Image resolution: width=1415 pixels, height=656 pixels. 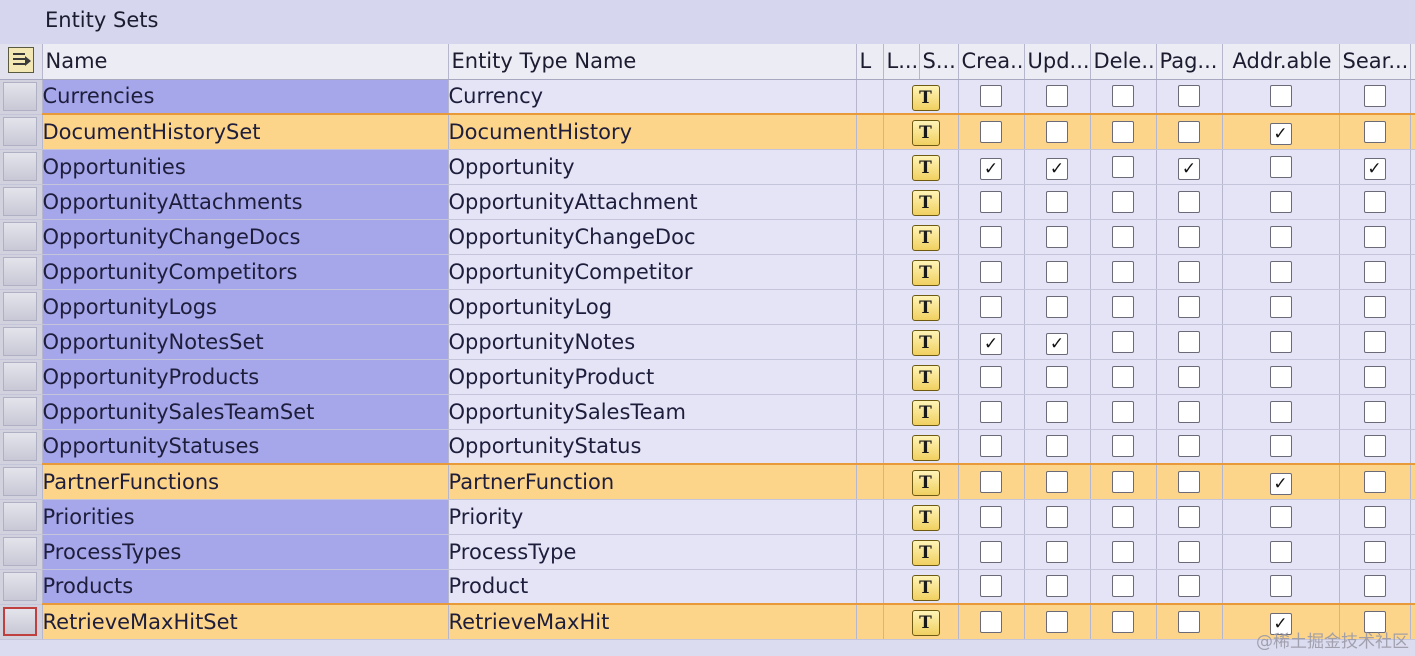 I want to click on entity-set-name: OpportunityChangeDocs, so click(x=245, y=237).